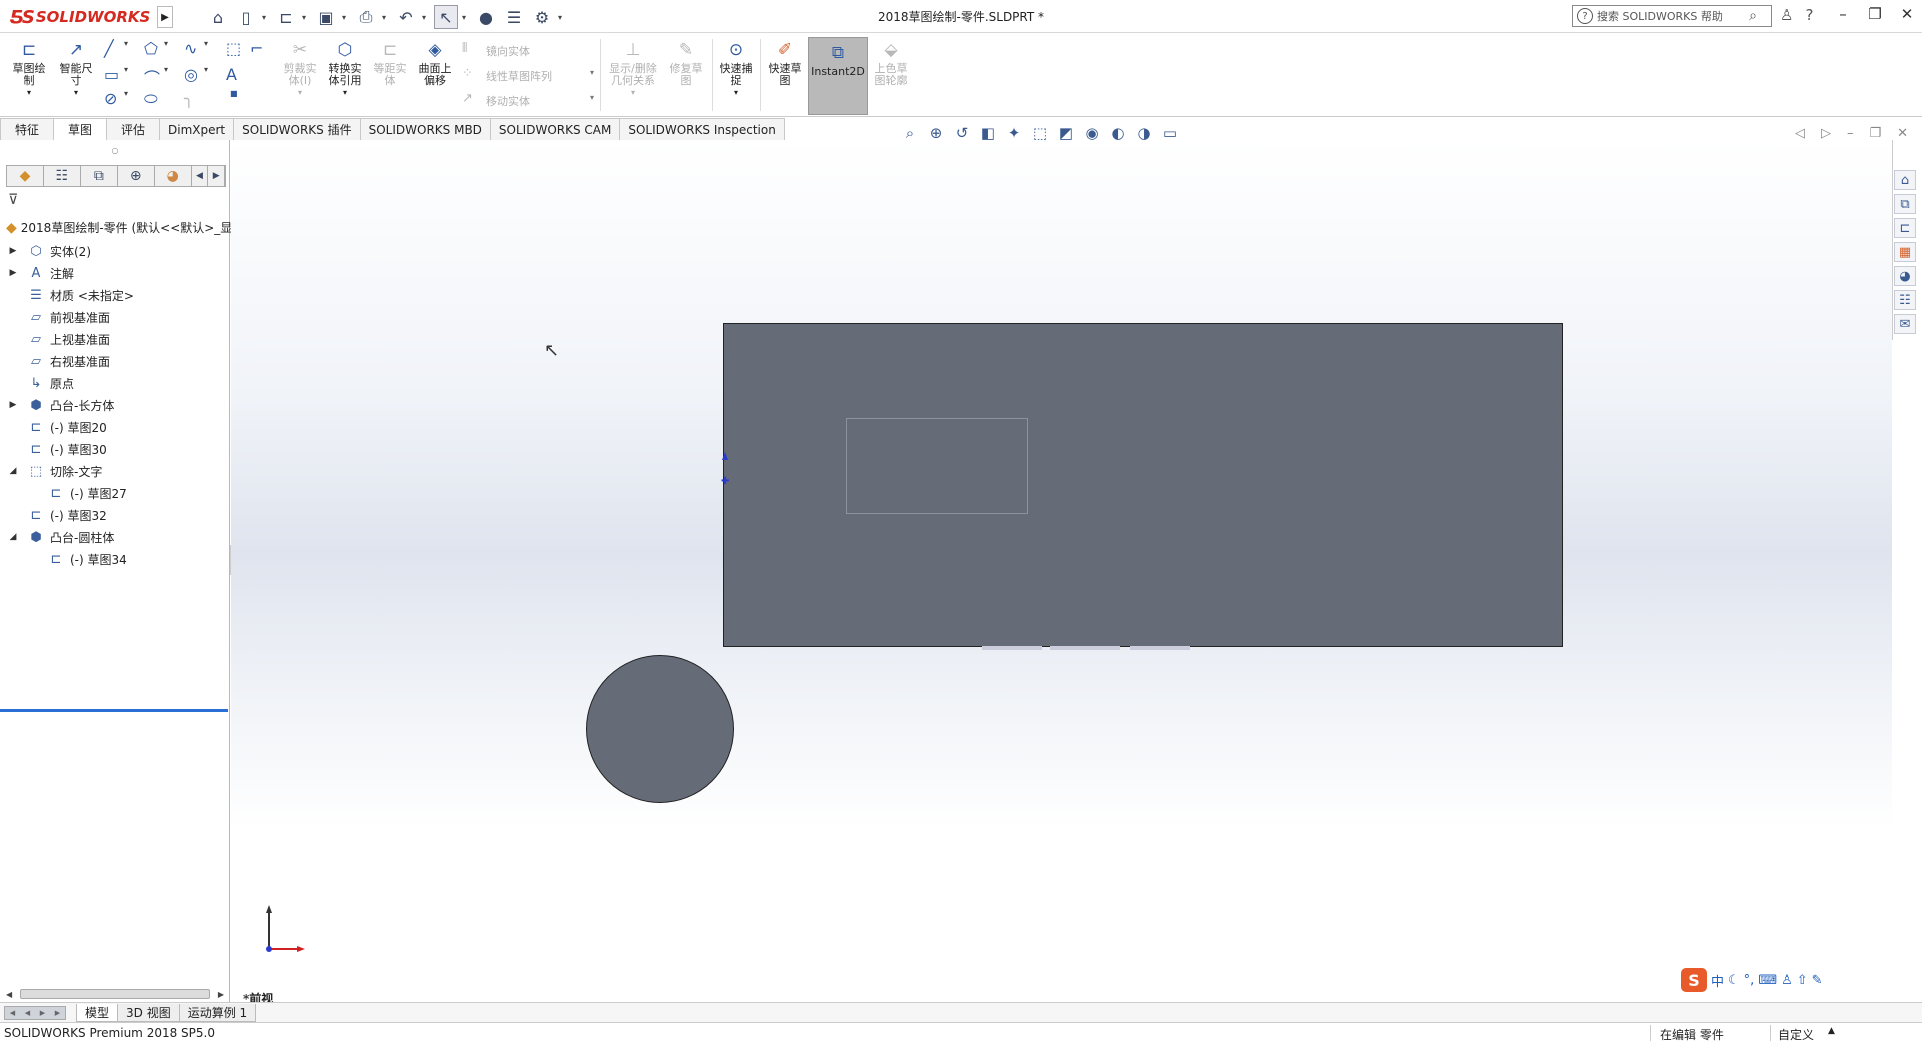 Image resolution: width=1922 pixels, height=1042 pixels. Describe the element at coordinates (197, 129) in the screenshot. I see `tab-dimxpert: DimXpert` at that location.